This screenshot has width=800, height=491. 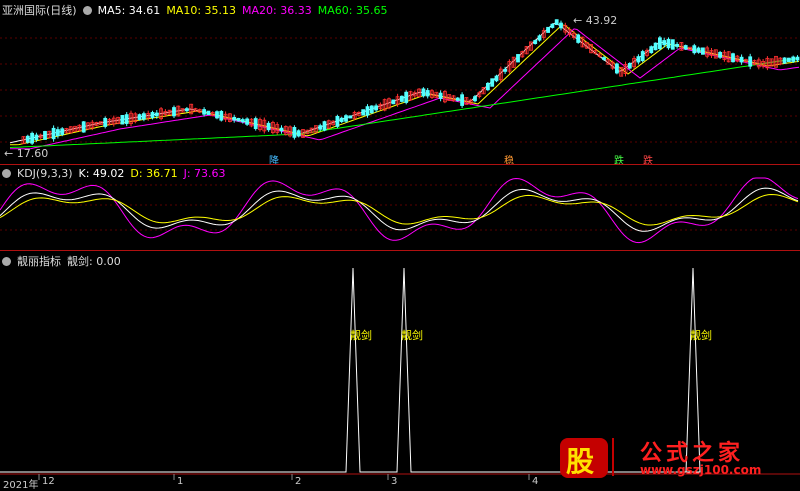 What do you see at coordinates (26, 153) in the screenshot?
I see `low-price-label: ← 17.60` at bounding box center [26, 153].